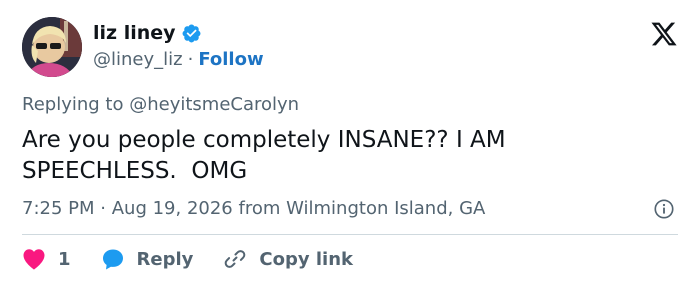  Describe the element at coordinates (362, 208) in the screenshot. I see `tweet-location: from Wilmington Island, GA` at that location.